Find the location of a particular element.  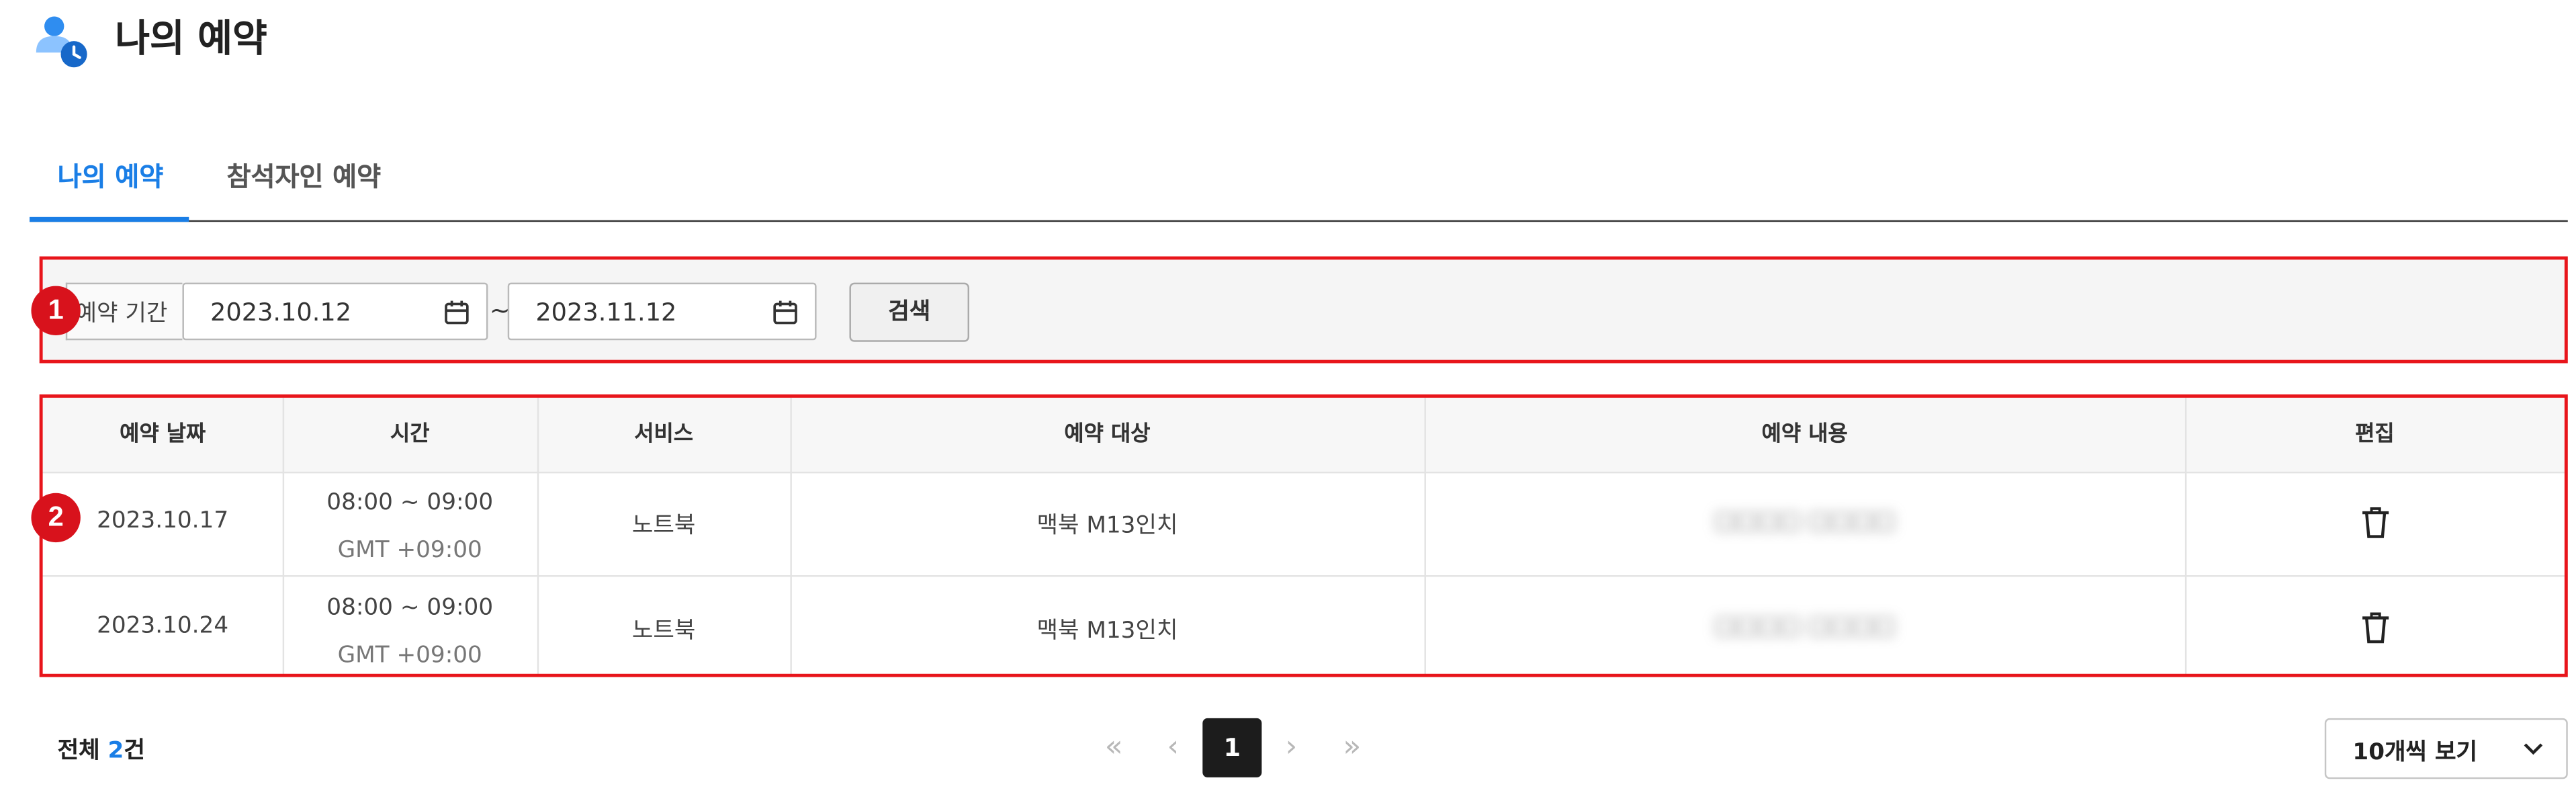

tab-attendee-reservations: 참석자인 예약 is located at coordinates (305, 178).